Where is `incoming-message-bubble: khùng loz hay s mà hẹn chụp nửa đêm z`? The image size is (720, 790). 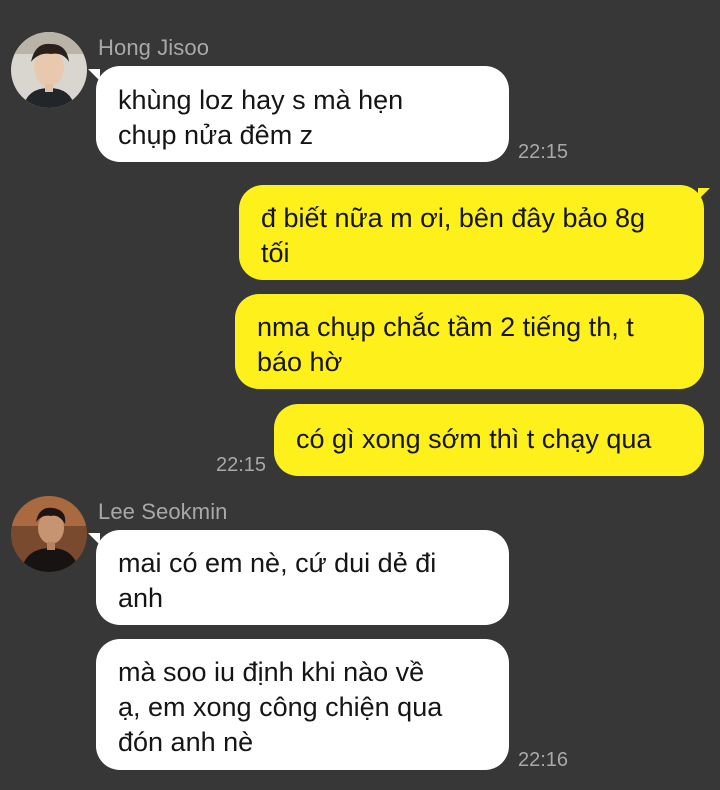
incoming-message-bubble: khùng loz hay s mà hẹn chụp nửa đêm z is located at coordinates (302, 114).